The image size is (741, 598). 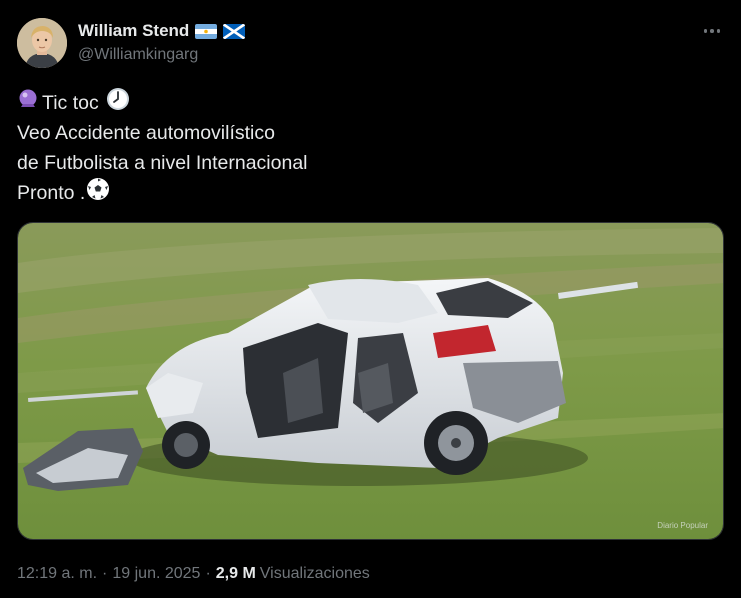 I want to click on crystal-ball-icon, so click(x=29, y=103).